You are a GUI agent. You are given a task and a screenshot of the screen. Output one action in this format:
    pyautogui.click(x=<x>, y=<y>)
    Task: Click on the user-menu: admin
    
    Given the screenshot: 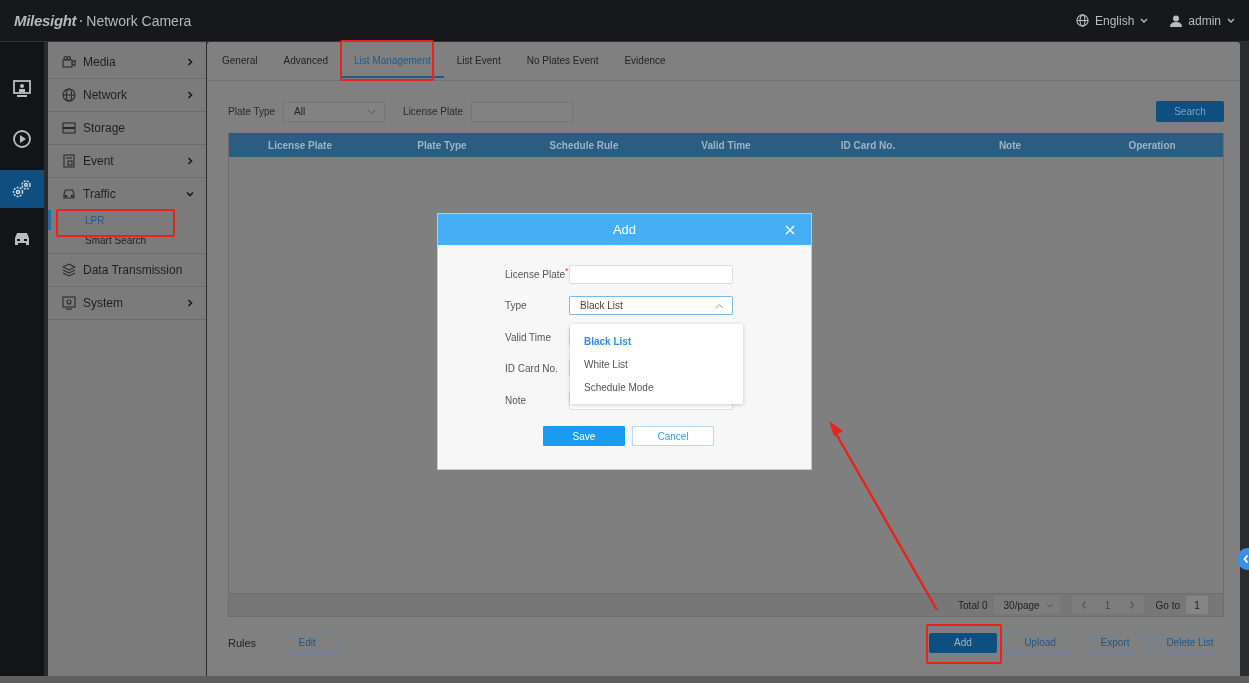 What is the action you would take?
    pyautogui.click(x=1202, y=20)
    